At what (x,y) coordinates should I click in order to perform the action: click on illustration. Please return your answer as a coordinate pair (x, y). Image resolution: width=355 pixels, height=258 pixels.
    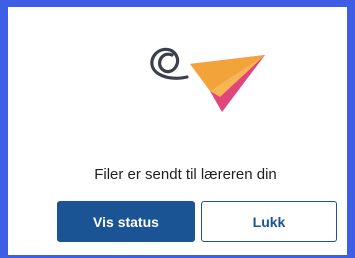
    Looking at the image, I should click on (206, 75).